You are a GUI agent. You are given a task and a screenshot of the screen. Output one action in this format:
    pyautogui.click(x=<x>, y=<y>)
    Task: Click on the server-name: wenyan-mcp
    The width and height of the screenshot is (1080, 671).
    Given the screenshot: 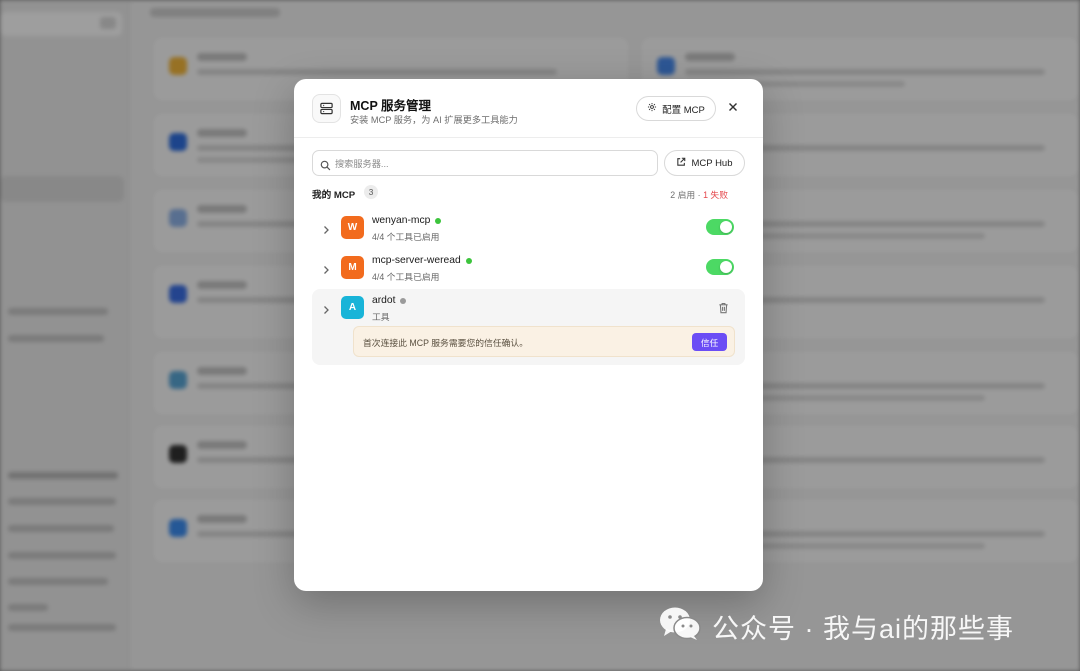 What is the action you would take?
    pyautogui.click(x=401, y=220)
    